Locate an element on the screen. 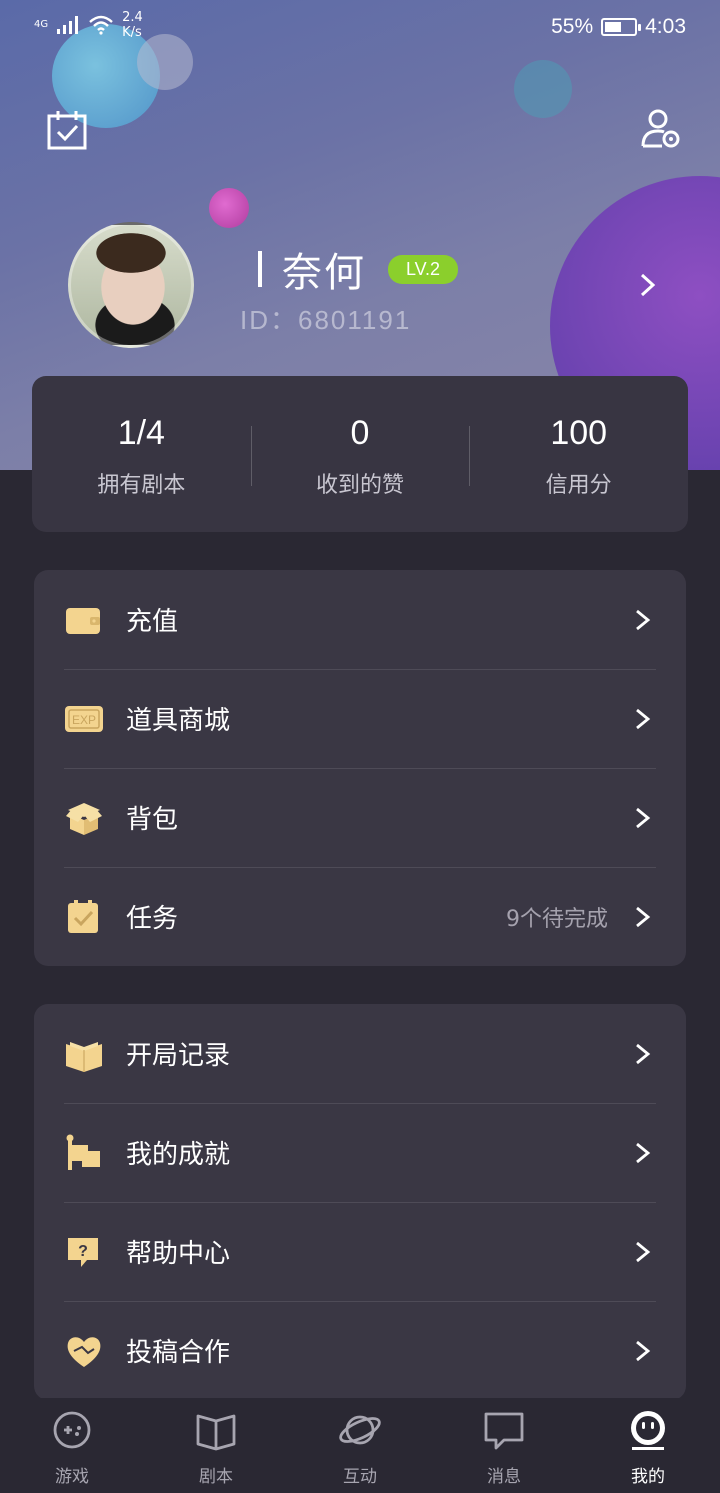 This screenshot has width=720, height=1493. profile-name-row: 奈何 LV.2 is located at coordinates (358, 269).